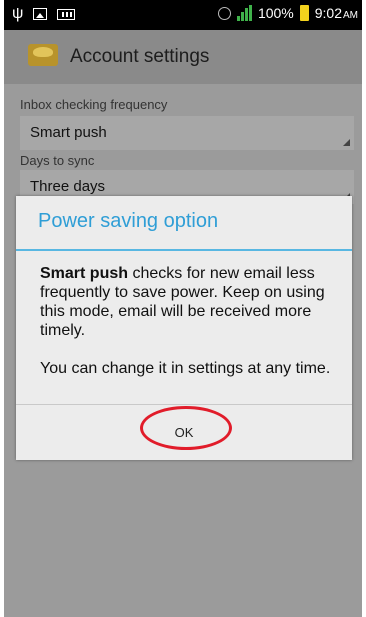 Image resolution: width=366 pixels, height=617 pixels. Describe the element at coordinates (18, 13) in the screenshot. I see `usb-icon: ψ` at that location.